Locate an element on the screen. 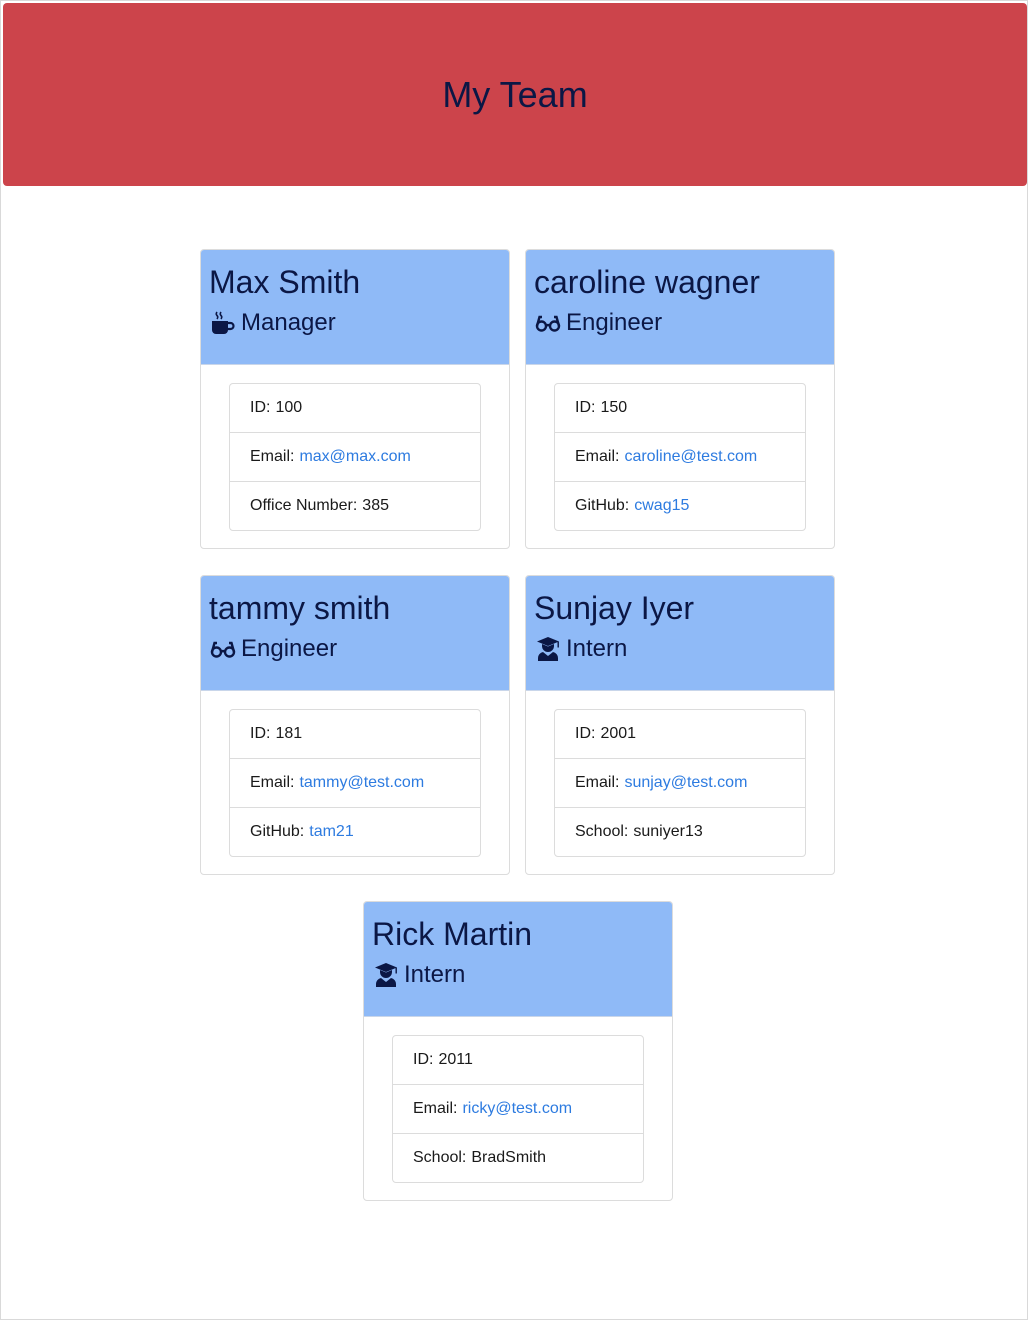  email-link: sunjay@test.com is located at coordinates (685, 783).